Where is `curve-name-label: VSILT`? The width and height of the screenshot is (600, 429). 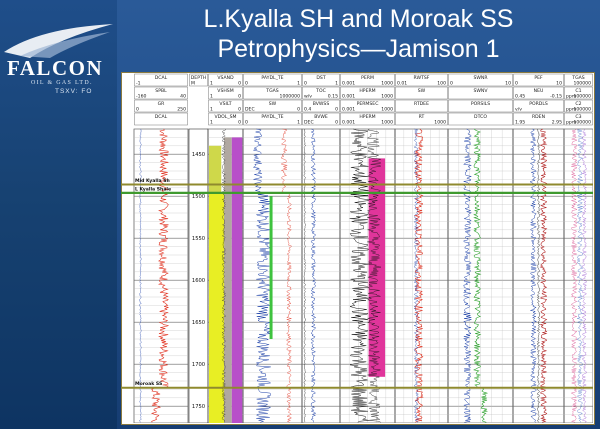 curve-name-label: VSILT is located at coordinates (225, 104).